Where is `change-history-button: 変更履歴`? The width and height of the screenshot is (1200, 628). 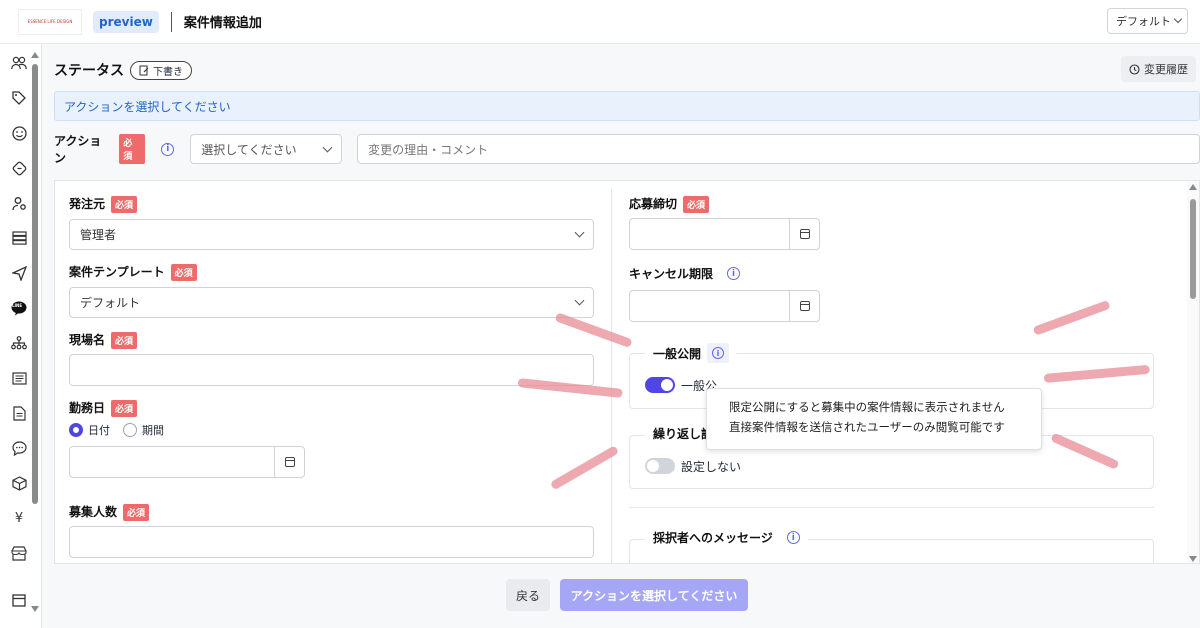 change-history-button: 変更履歴 is located at coordinates (1158, 69).